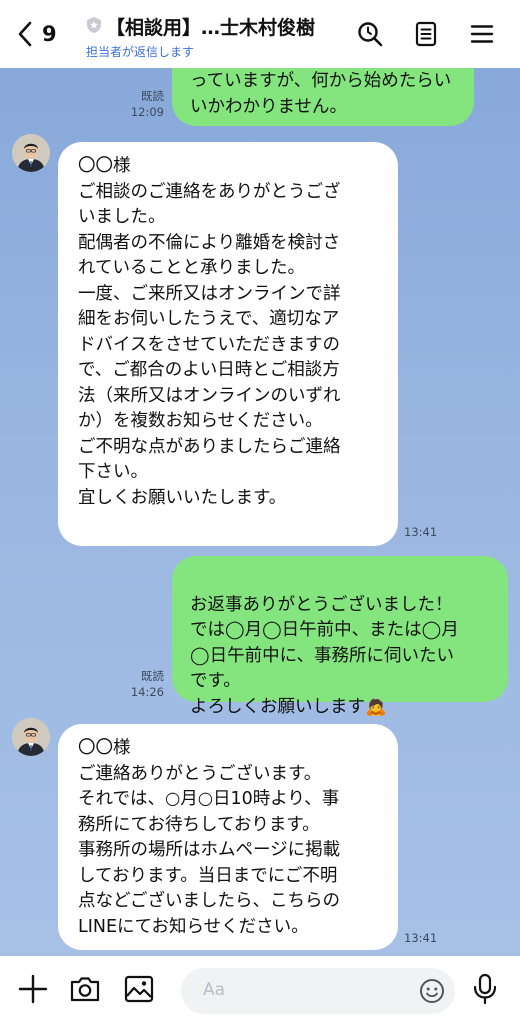 The height and width of the screenshot is (1024, 520). Describe the element at coordinates (318, 991) in the screenshot. I see `message-input: Aa` at that location.